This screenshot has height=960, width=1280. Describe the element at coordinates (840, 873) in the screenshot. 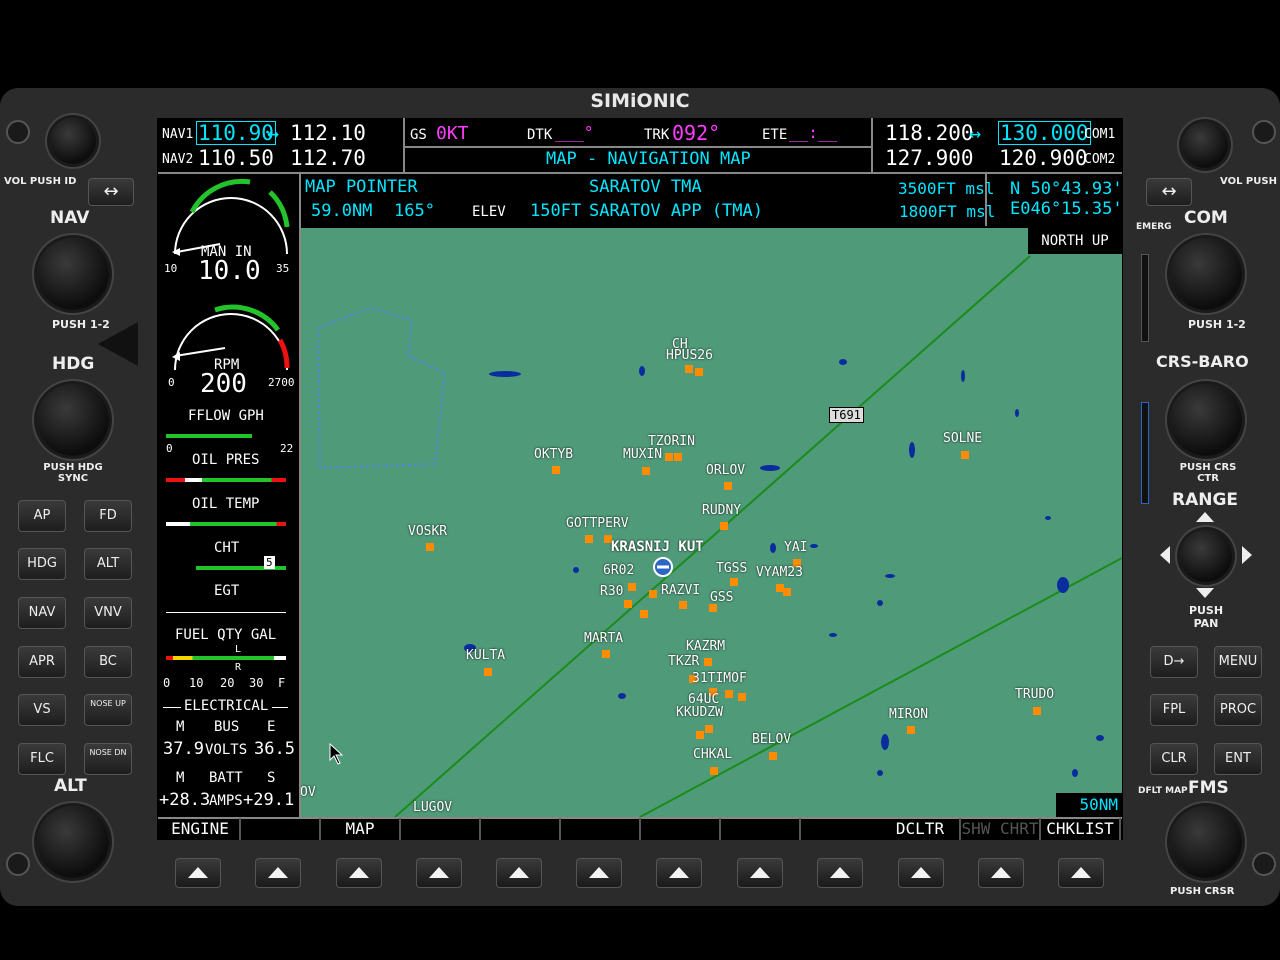

I see `softkey-9-button` at that location.